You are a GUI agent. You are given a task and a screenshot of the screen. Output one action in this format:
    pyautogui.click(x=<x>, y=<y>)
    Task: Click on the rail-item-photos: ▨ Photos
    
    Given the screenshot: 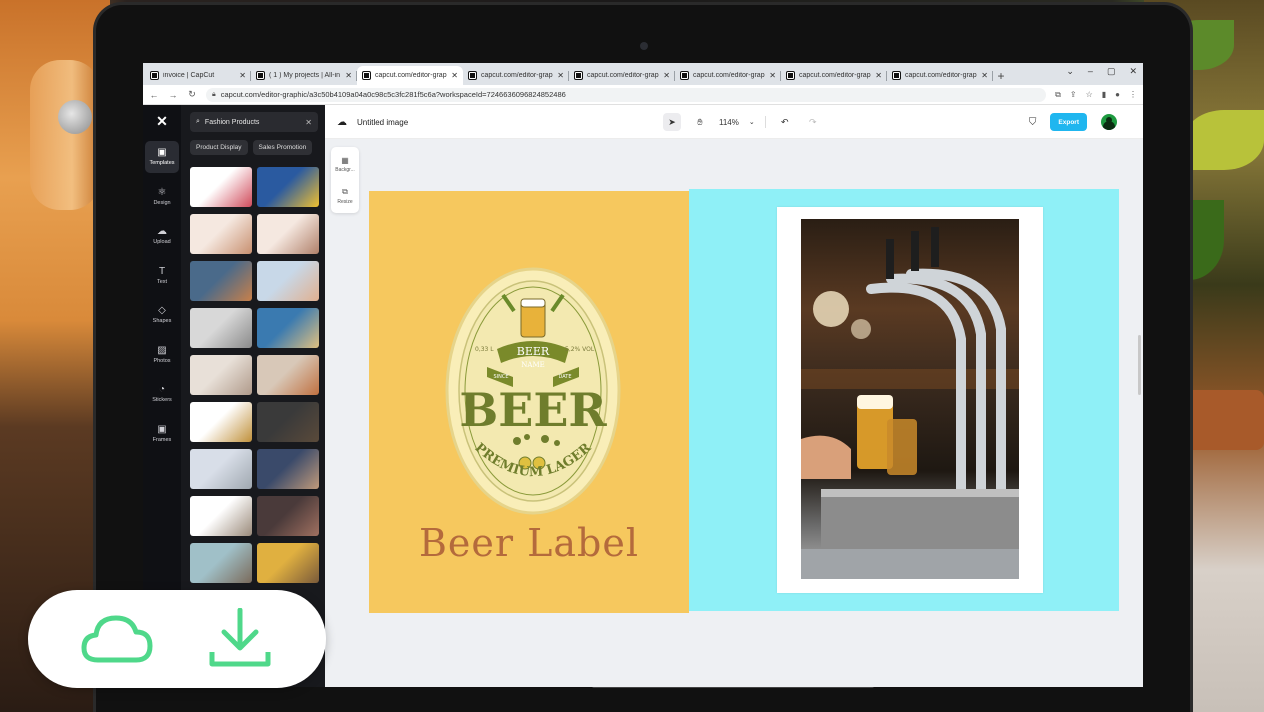 What is the action you would take?
    pyautogui.click(x=162, y=355)
    